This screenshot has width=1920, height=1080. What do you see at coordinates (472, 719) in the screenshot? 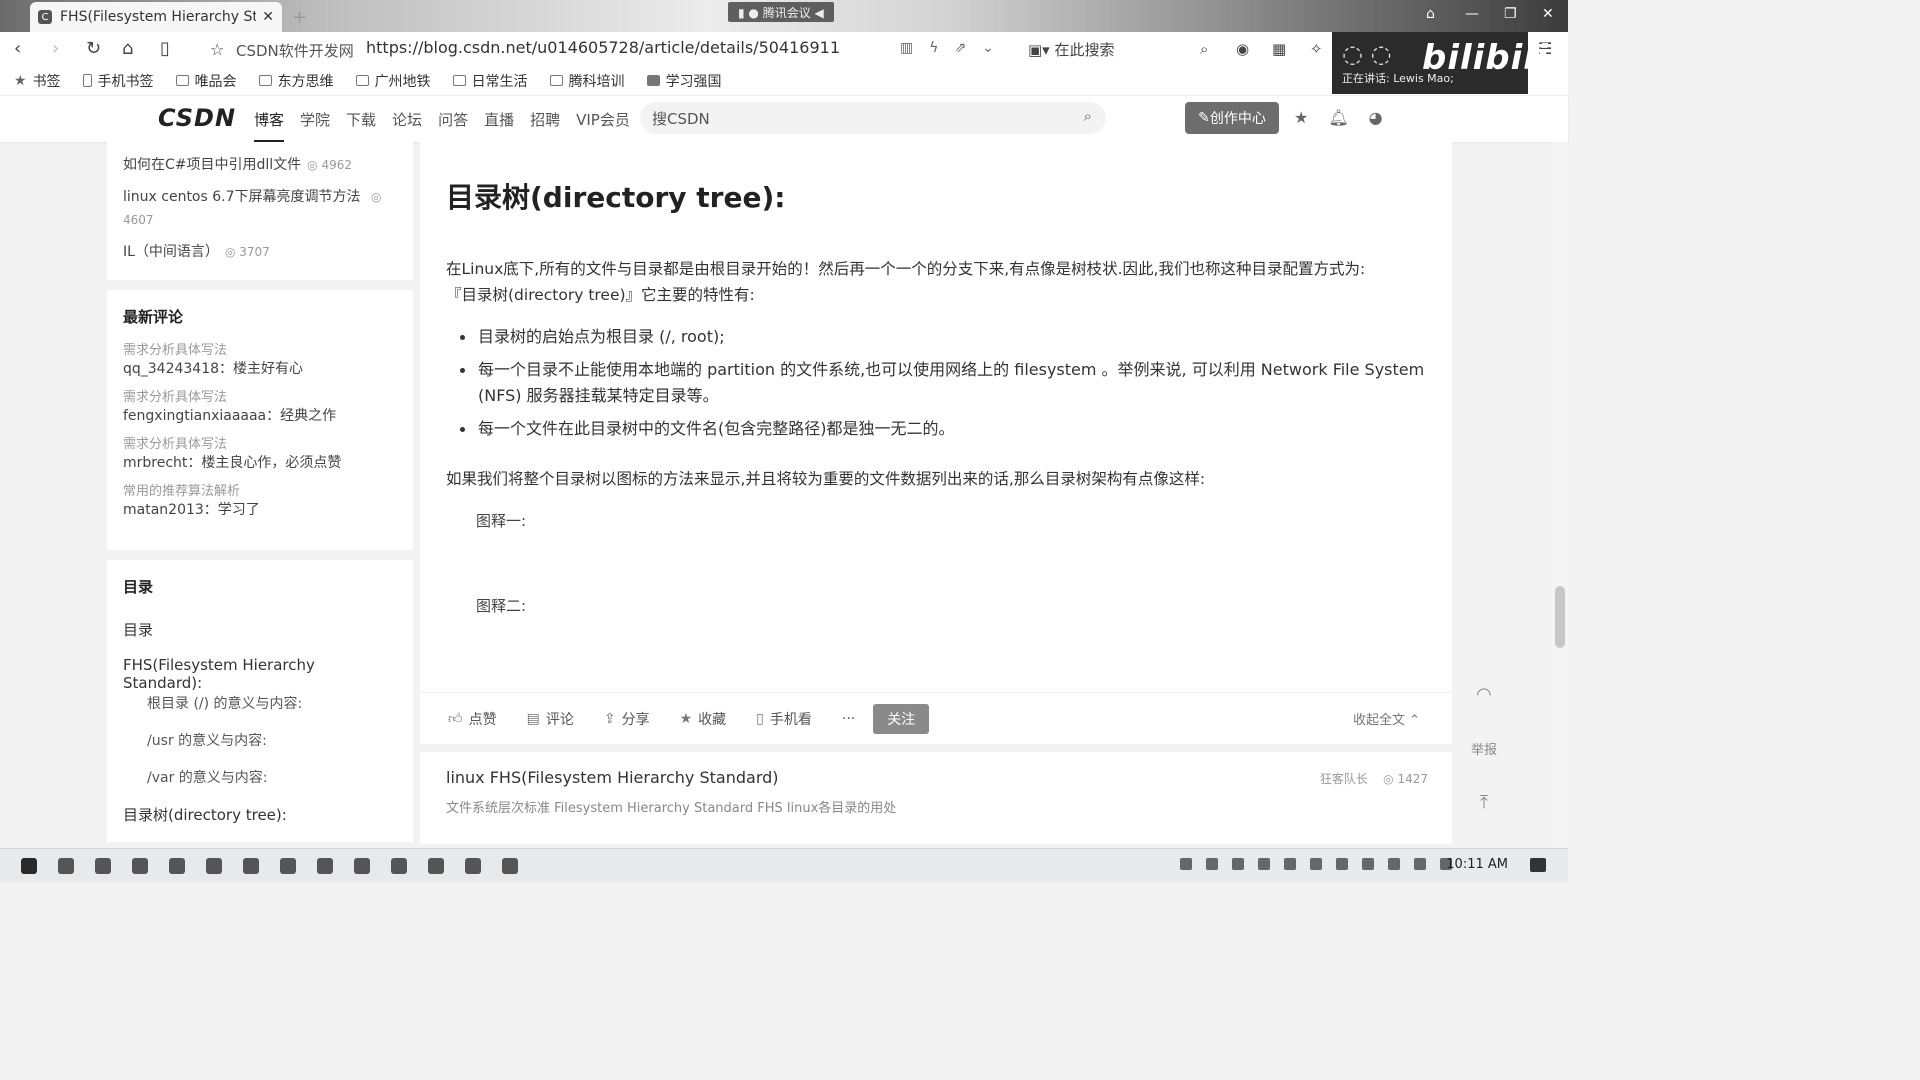
I see `like-button: 👍︎ 点赞` at bounding box center [472, 719].